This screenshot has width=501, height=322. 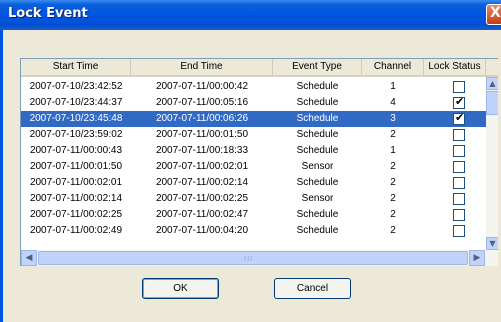 I want to click on cancel-button: Cancel, so click(x=312, y=288).